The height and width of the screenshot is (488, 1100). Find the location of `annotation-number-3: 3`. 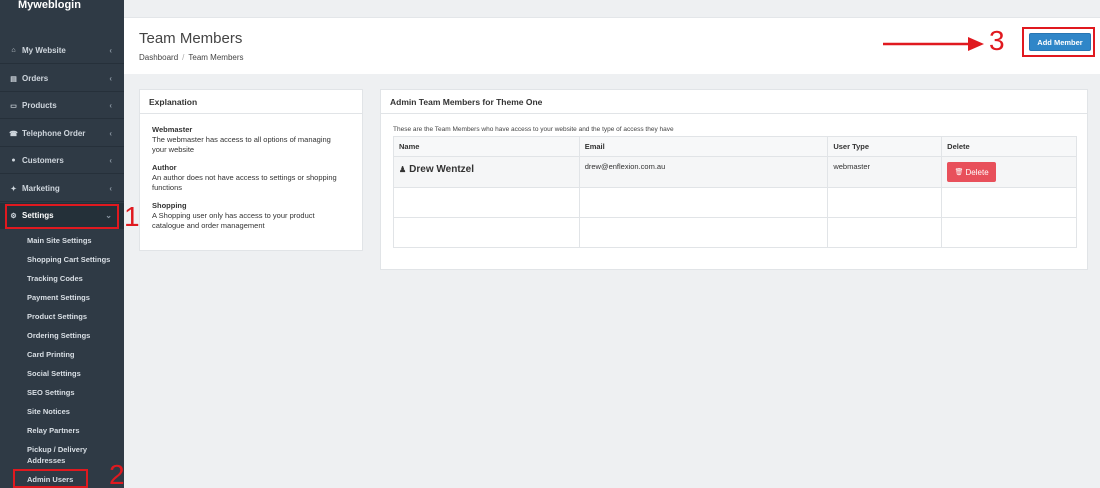

annotation-number-3: 3 is located at coordinates (997, 40).